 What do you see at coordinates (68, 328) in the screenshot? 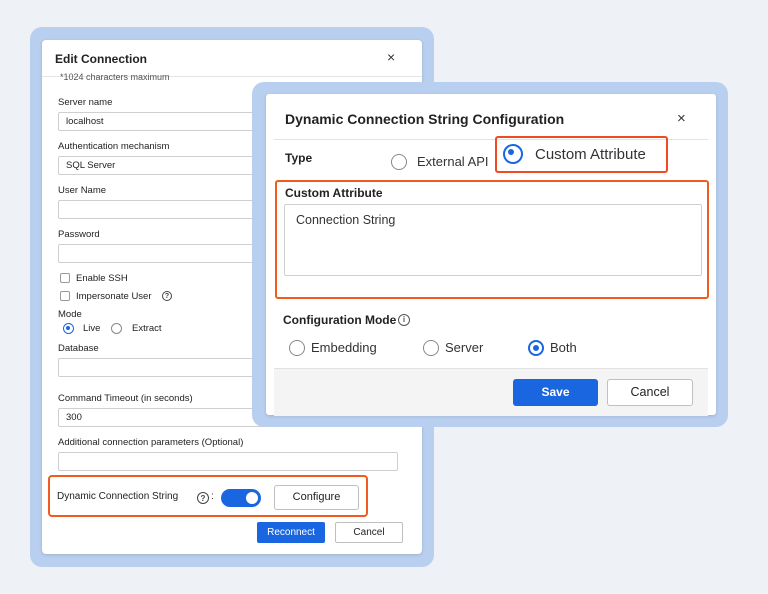
I see `mode-live-radio` at bounding box center [68, 328].